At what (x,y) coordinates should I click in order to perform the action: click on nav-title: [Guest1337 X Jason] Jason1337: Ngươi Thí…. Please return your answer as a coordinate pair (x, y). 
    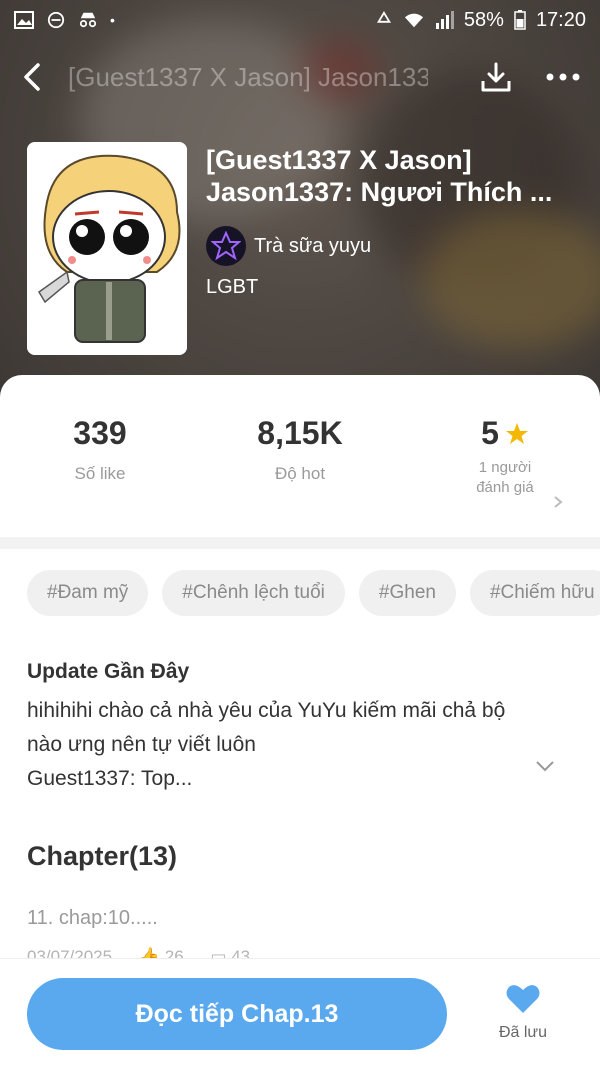
    Looking at the image, I should click on (248, 76).